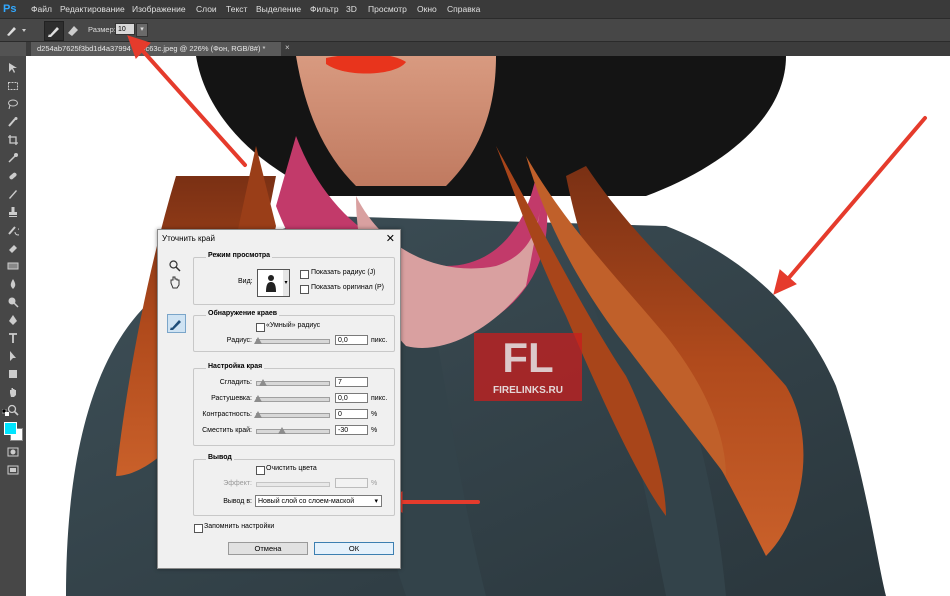 Image resolution: width=950 pixels, height=596 pixels. Describe the element at coordinates (351, 483) in the screenshot. I see `effect-input` at that location.